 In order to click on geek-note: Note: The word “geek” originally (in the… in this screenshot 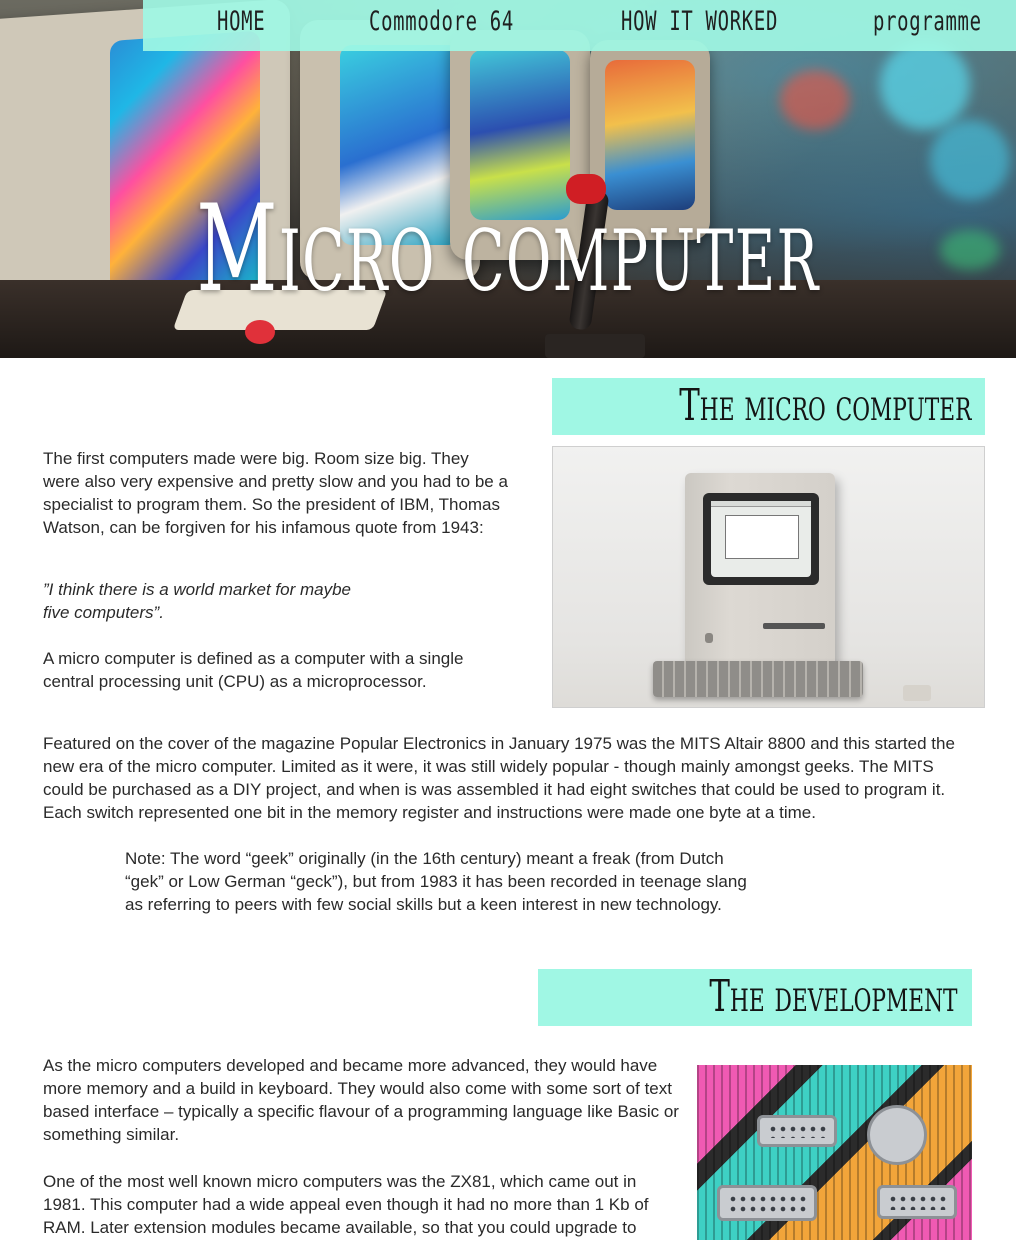, I will do `click(436, 881)`.